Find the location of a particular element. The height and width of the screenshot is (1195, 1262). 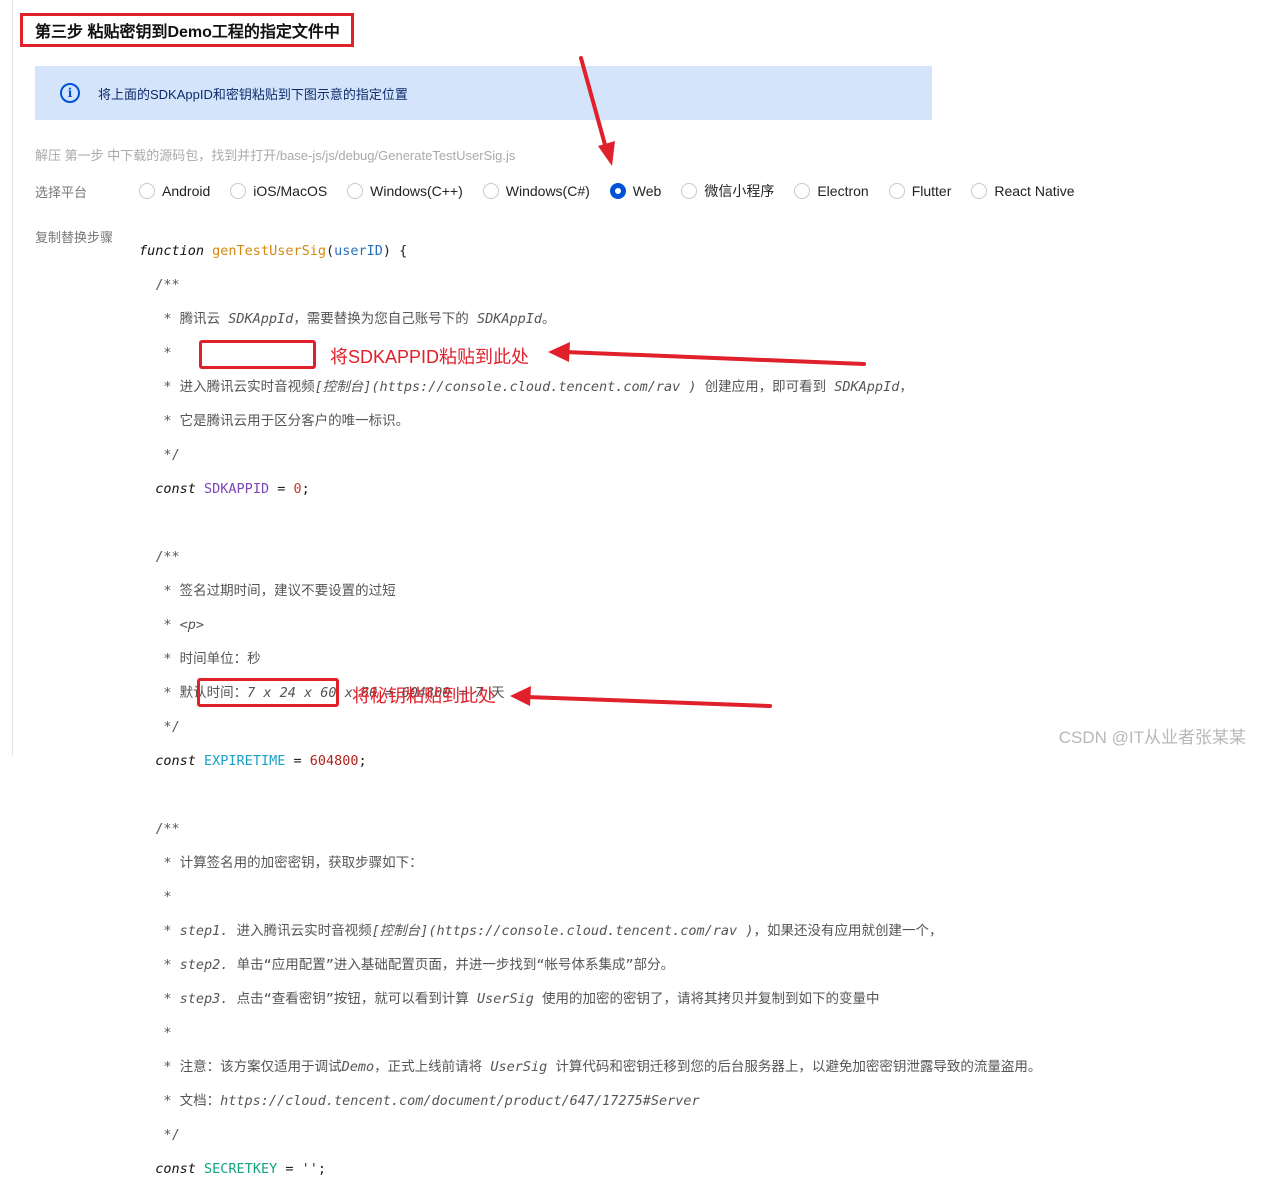

code-comment: 计算代码和密钥迁移到您的后台服务器上，以避免加密密钥泄露导致的流量盗用。 is located at coordinates (794, 1067).